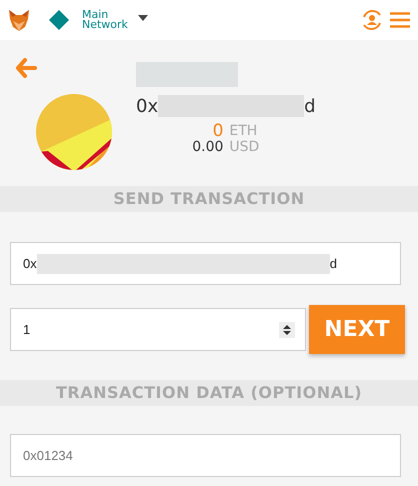 This screenshot has height=486, width=418. I want to click on fiat-value: 0.00, so click(207, 147).